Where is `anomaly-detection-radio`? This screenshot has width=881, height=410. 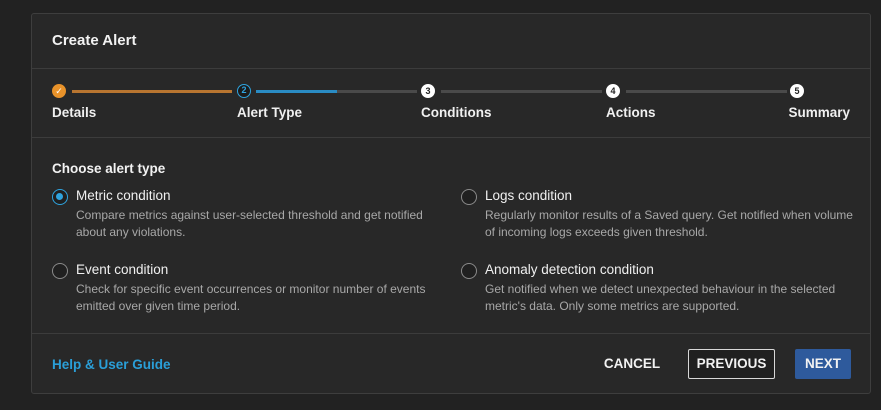
anomaly-detection-radio is located at coordinates (469, 271).